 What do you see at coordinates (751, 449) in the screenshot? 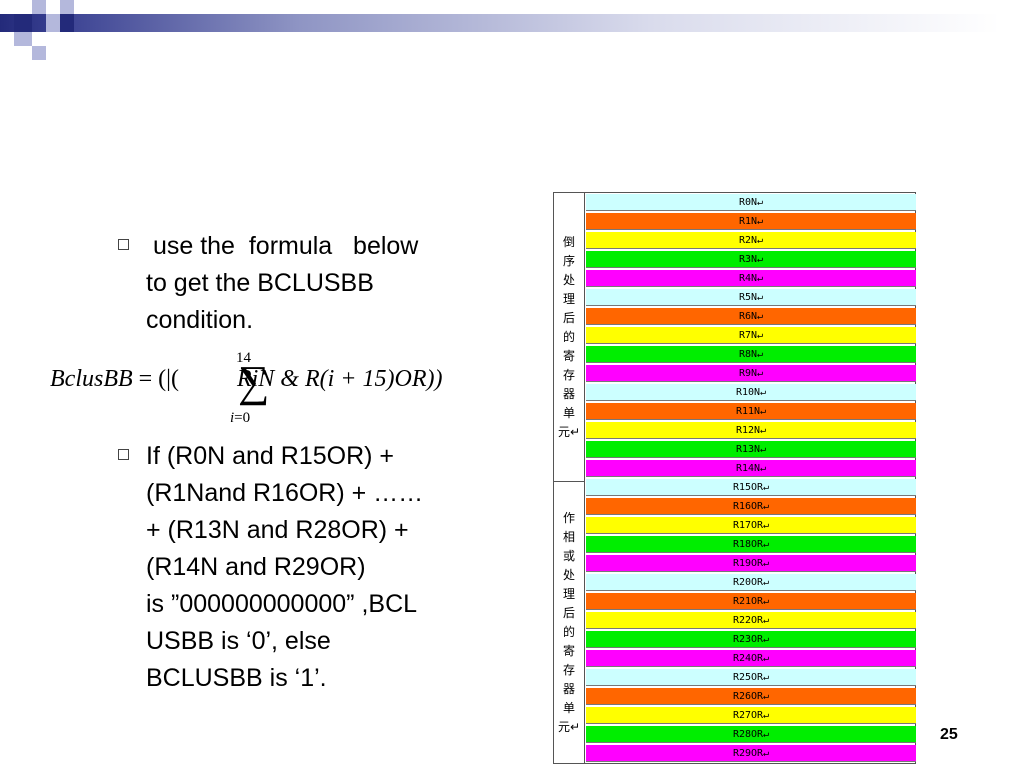
I see `register-cell: R13N↵` at bounding box center [751, 449].